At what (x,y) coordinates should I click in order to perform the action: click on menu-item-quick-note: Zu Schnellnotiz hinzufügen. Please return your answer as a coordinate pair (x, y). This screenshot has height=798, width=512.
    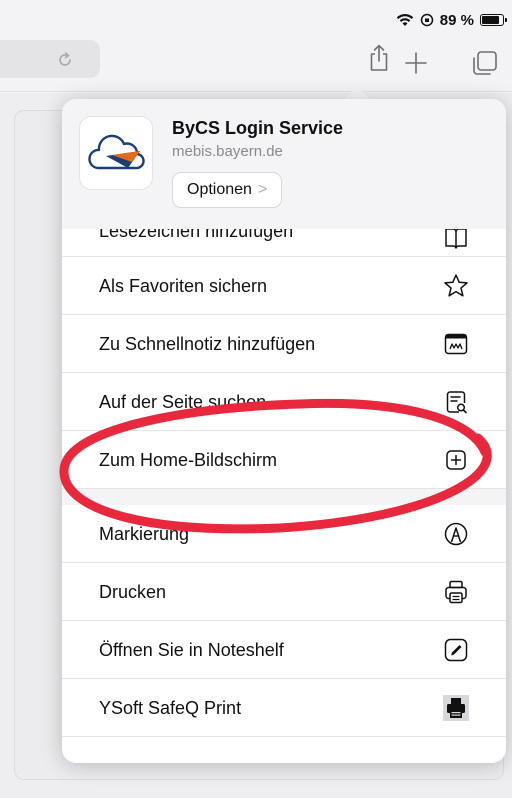
    Looking at the image, I should click on (284, 344).